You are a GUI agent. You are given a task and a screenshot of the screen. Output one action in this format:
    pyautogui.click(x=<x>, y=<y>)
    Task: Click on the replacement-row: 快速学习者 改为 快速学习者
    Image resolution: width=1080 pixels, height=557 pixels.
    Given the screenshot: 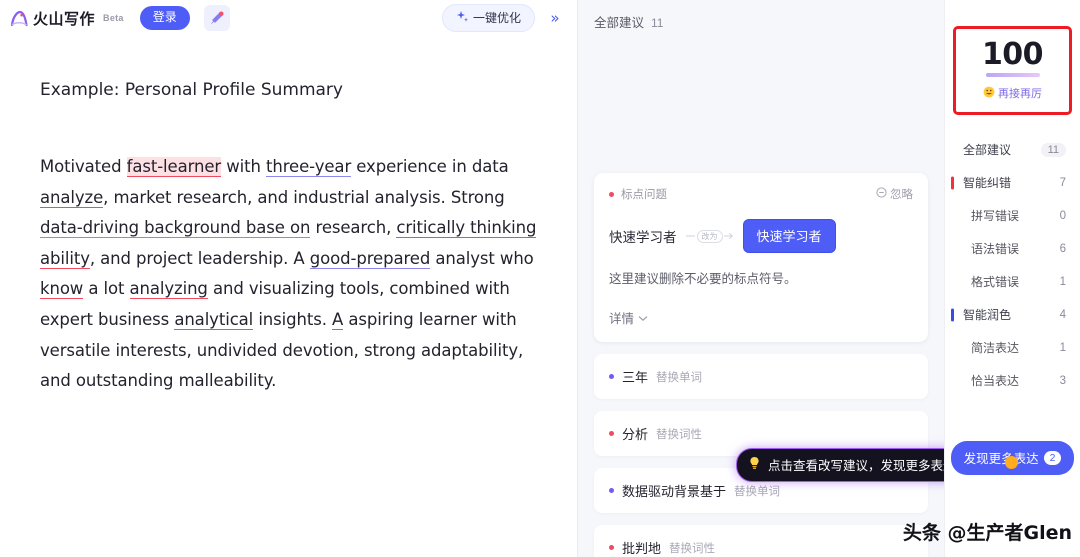 What is the action you would take?
    pyautogui.click(x=761, y=236)
    